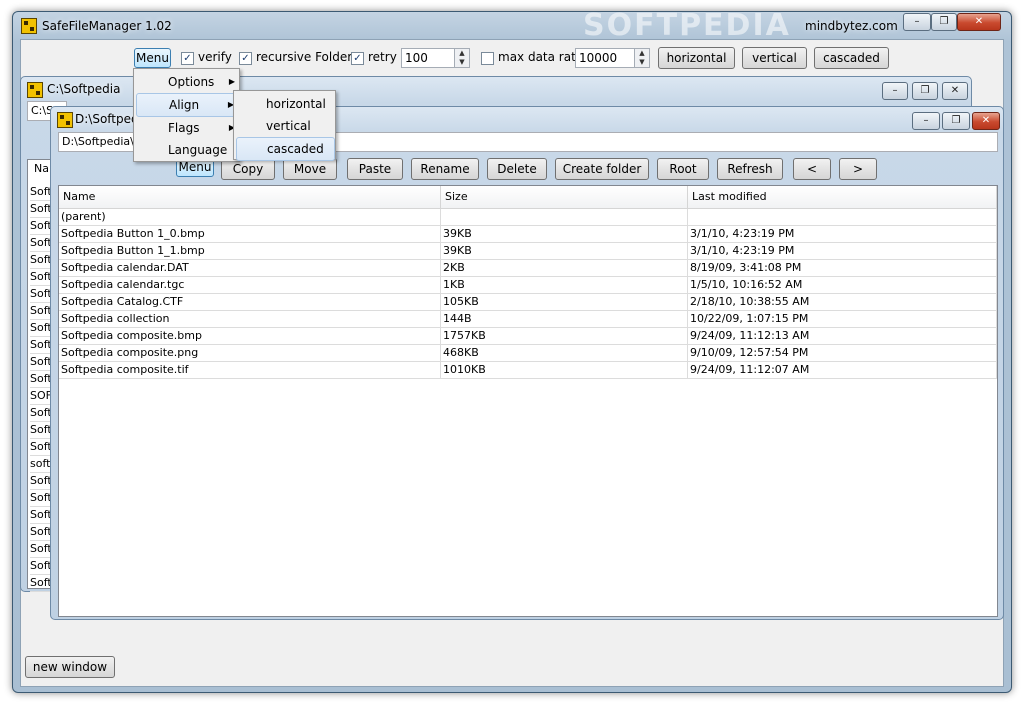 This screenshot has width=1032, height=712. Describe the element at coordinates (683, 169) in the screenshot. I see `root-button: Root` at that location.